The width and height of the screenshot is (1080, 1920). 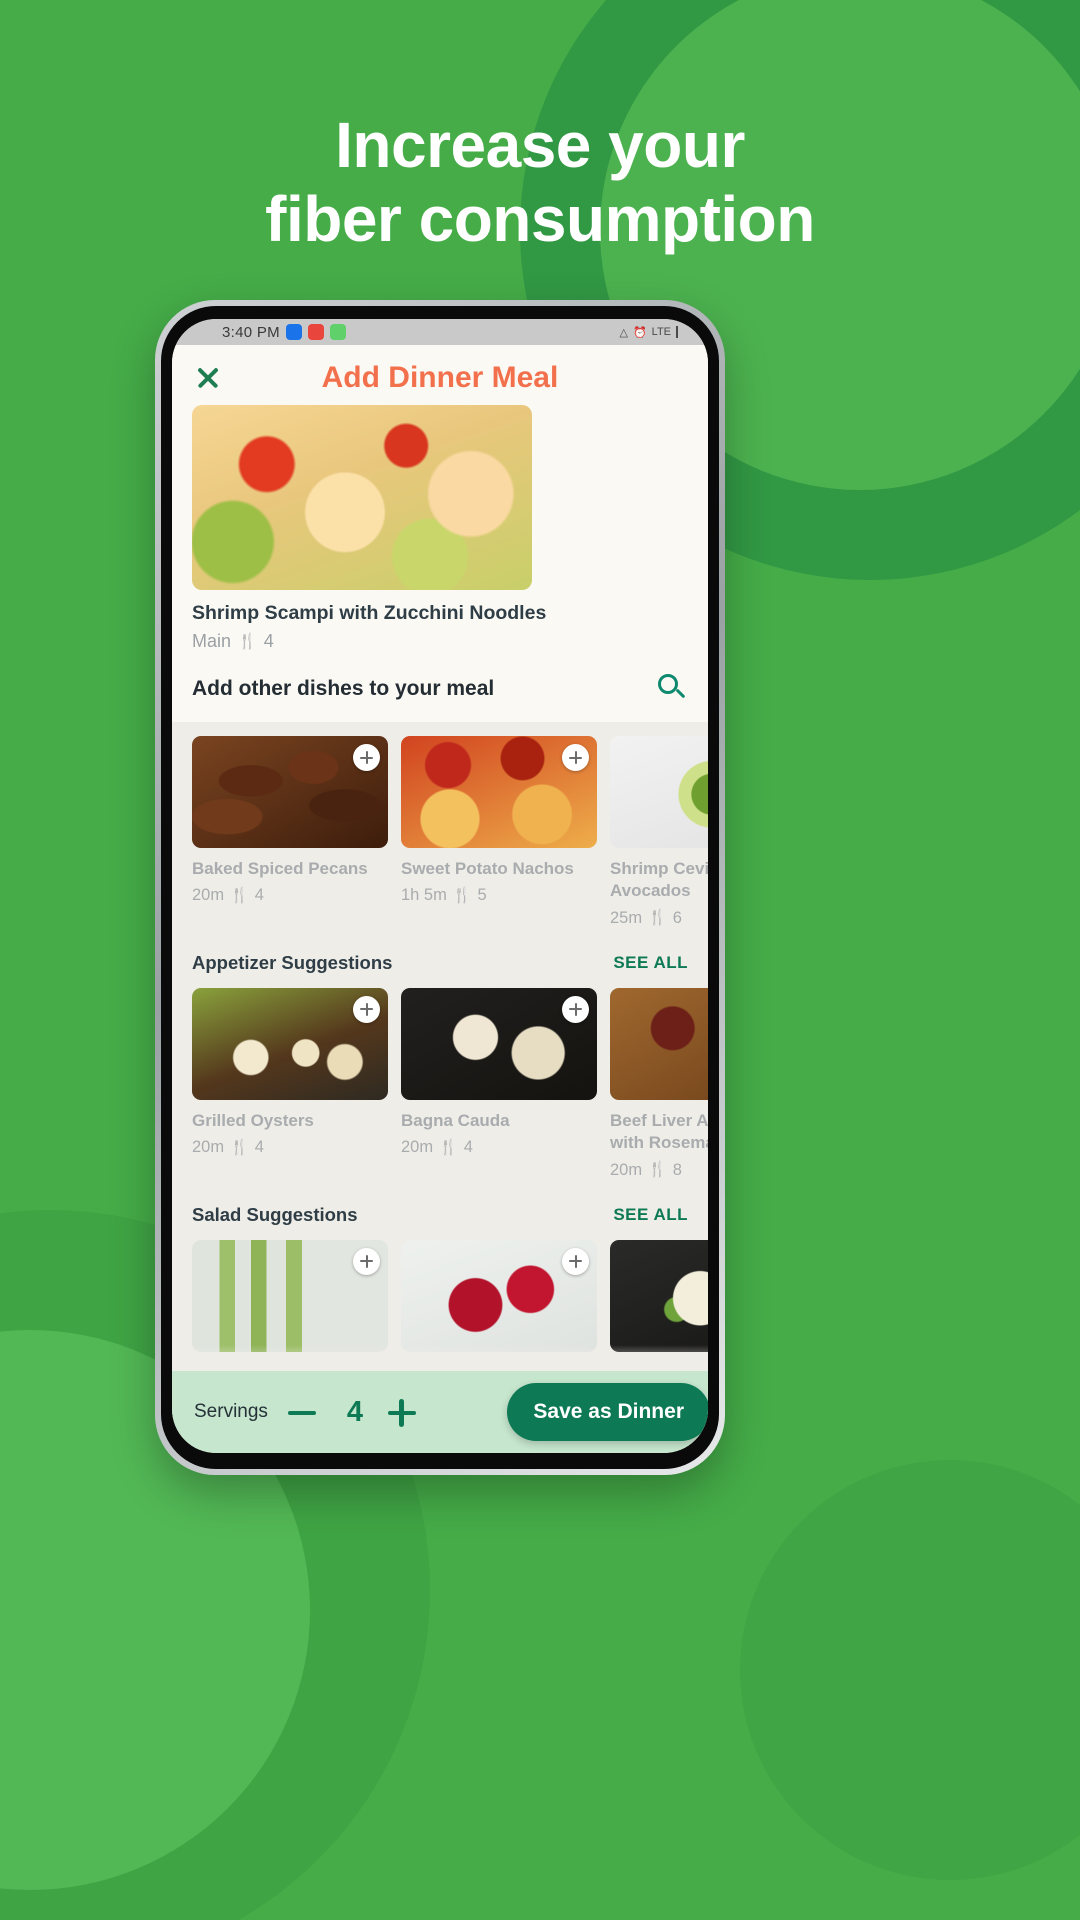 I want to click on decorative-circle, so click(x=910, y=1670).